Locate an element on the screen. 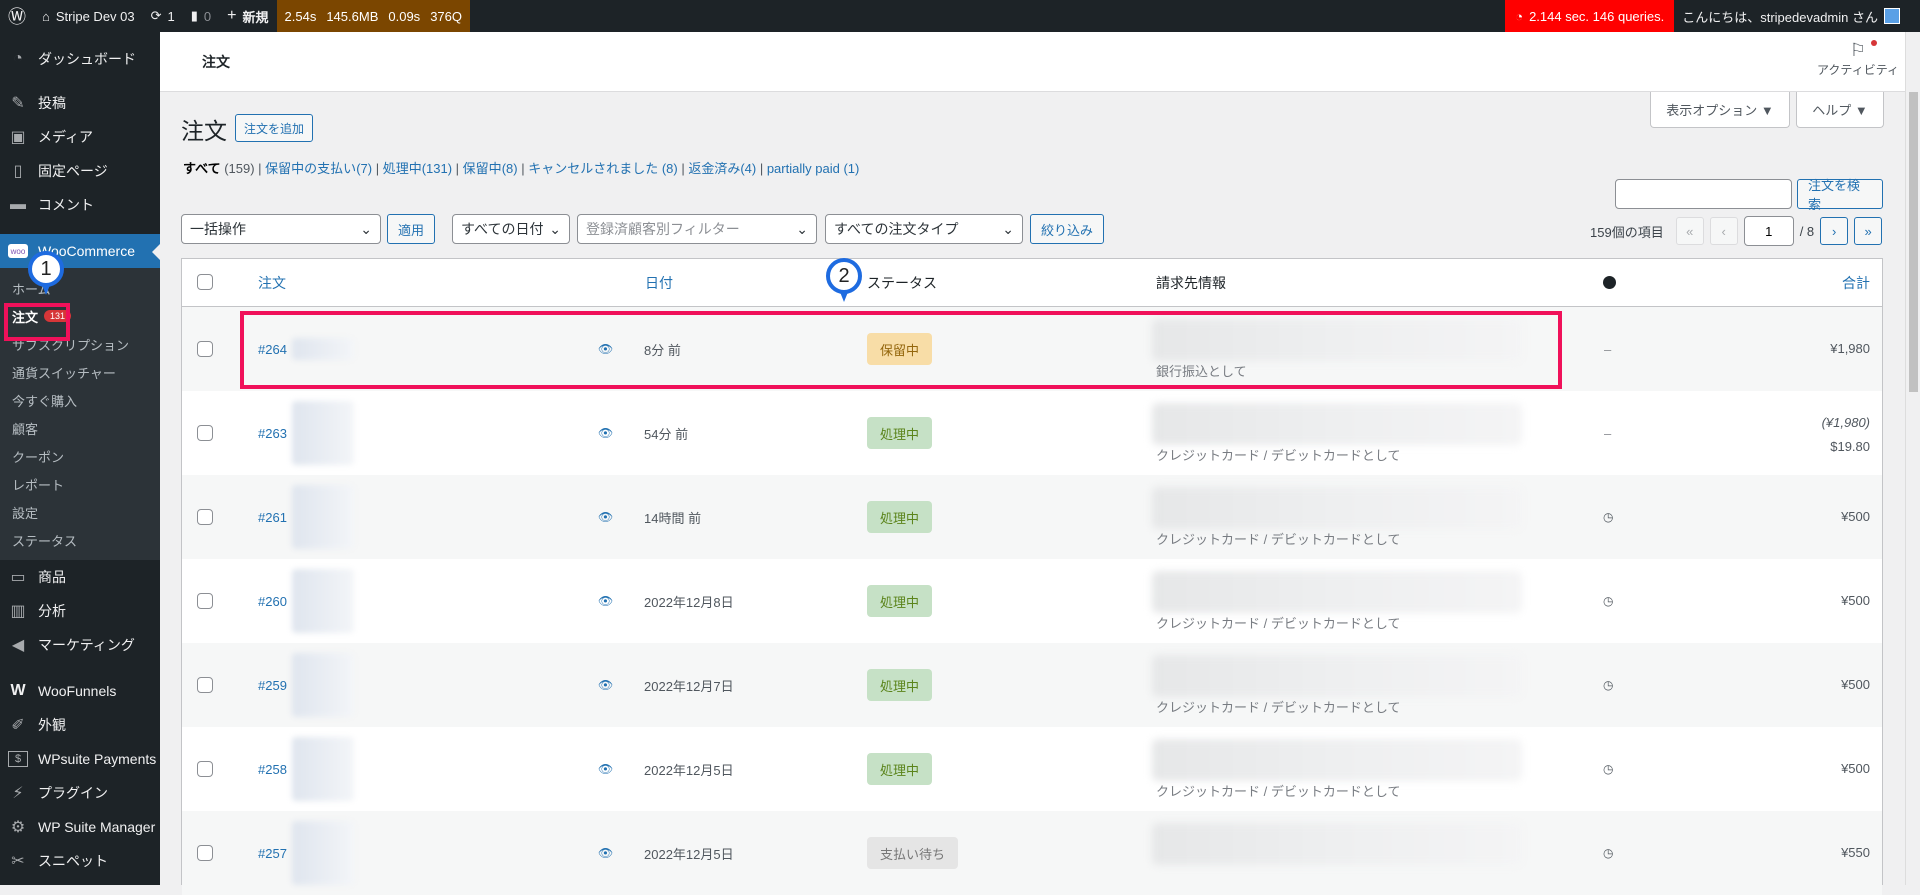 This screenshot has width=1920, height=895. view-all: すべて is located at coordinates (202, 168).